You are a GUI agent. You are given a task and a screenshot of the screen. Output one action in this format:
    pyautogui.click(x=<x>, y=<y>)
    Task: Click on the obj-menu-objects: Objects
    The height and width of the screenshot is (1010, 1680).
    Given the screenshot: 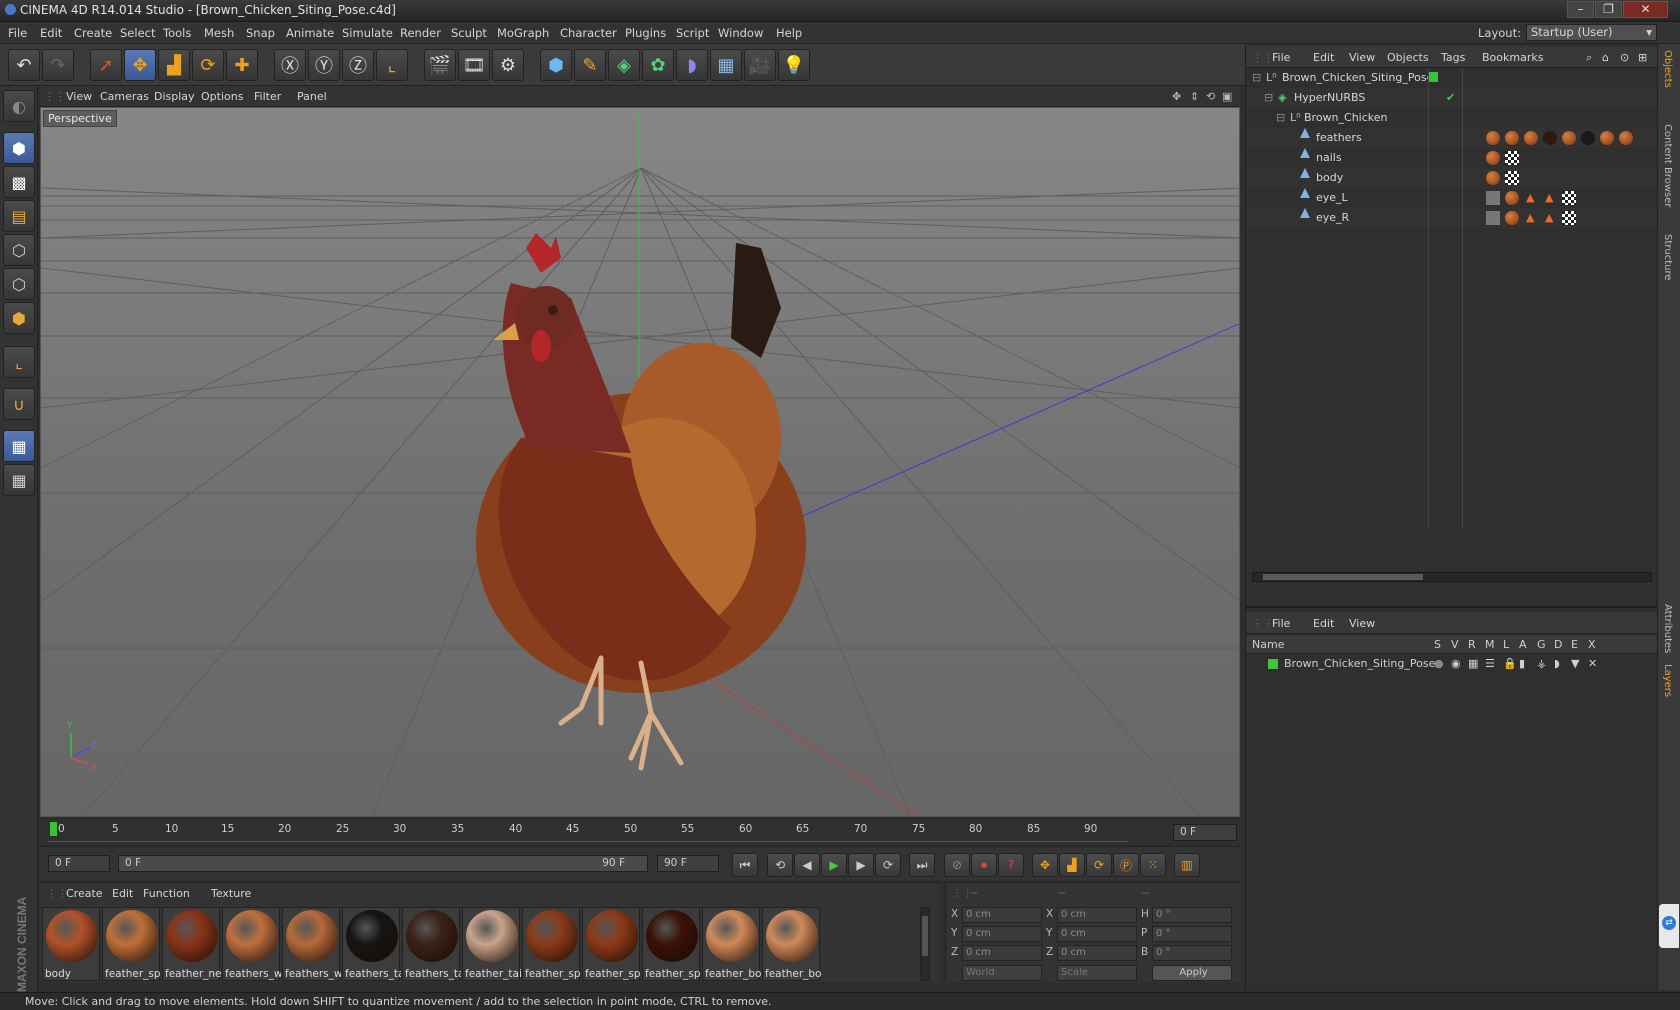 What is the action you would take?
    pyautogui.click(x=1408, y=57)
    